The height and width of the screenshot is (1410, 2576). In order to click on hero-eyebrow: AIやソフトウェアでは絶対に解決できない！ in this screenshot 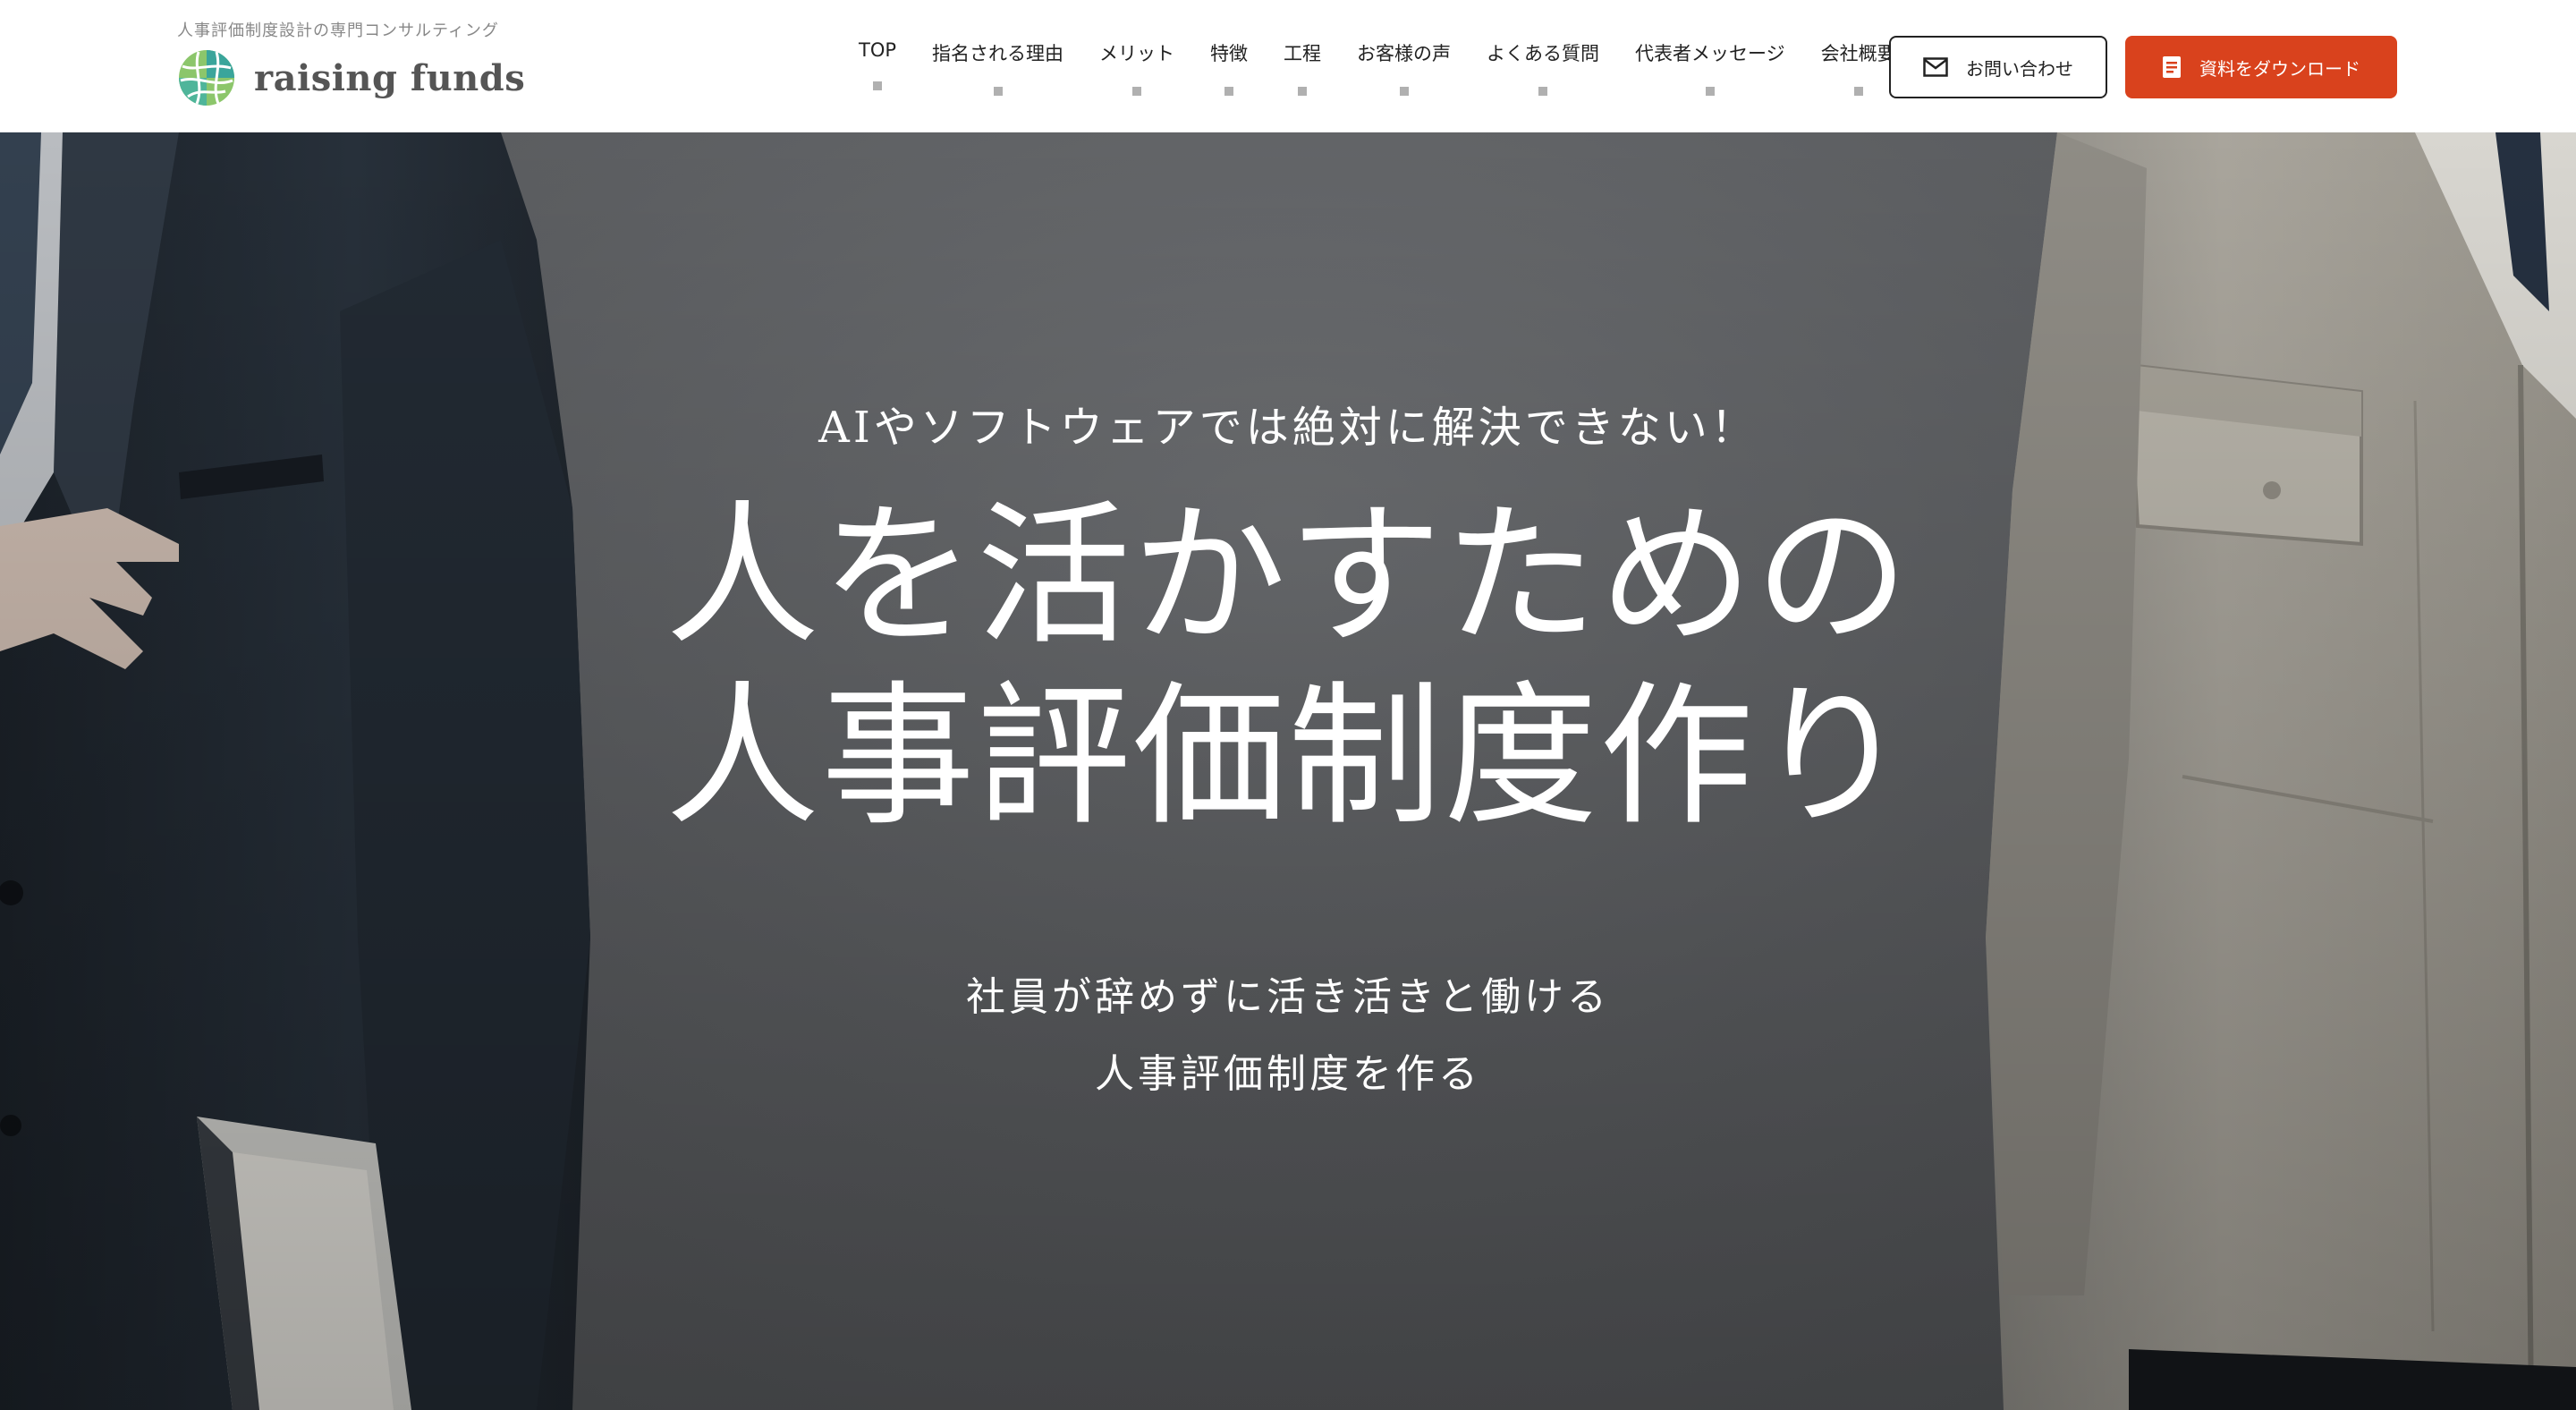, I will do `click(1288, 428)`.